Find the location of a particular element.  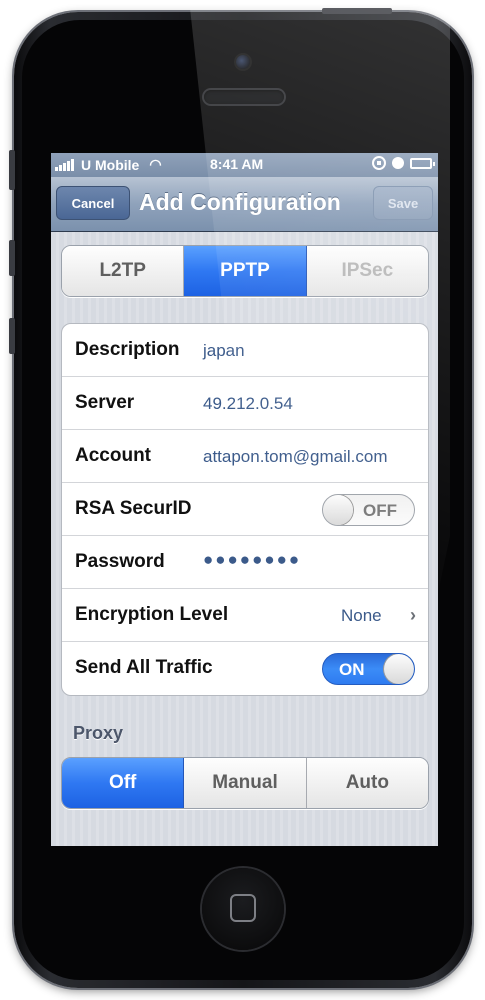

sleep-button is located at coordinates (357, 11).